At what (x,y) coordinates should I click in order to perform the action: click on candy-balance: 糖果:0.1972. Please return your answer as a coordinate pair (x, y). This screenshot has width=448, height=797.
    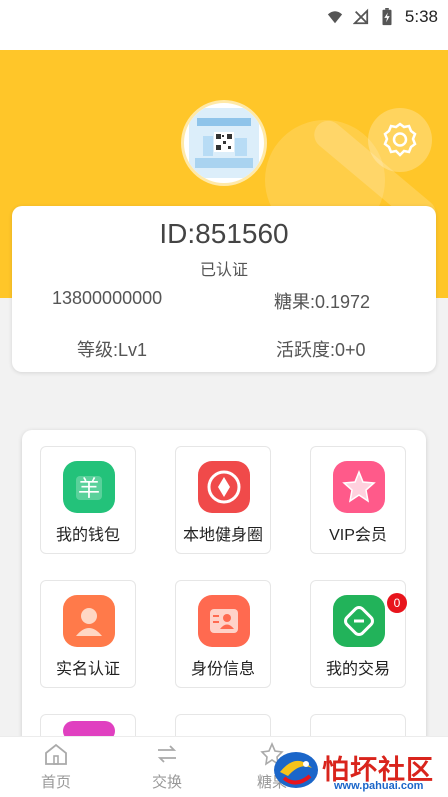
    Looking at the image, I should click on (322, 302).